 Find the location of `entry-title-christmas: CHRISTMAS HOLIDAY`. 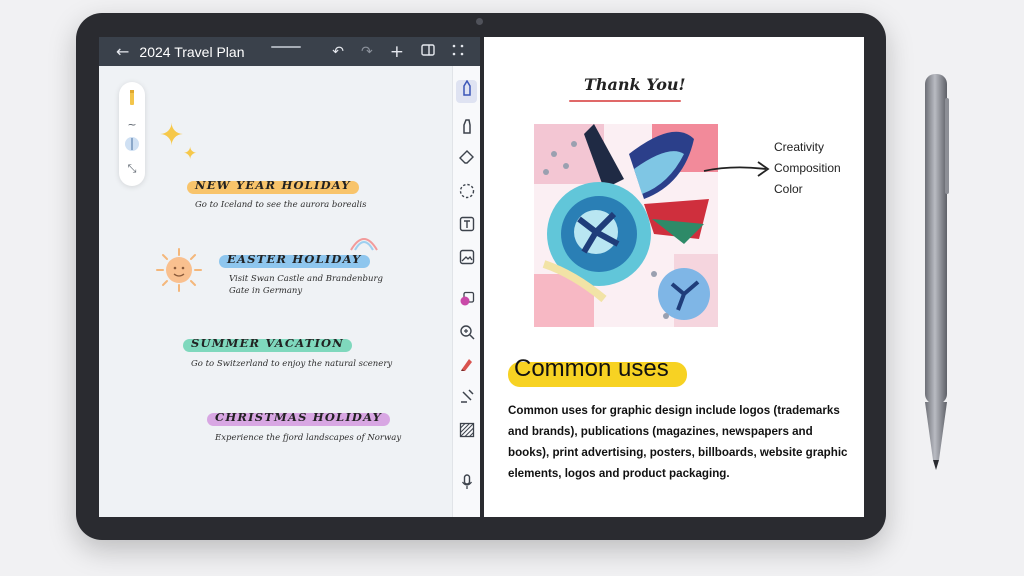

entry-title-christmas: CHRISTMAS HOLIDAY is located at coordinates (299, 418).